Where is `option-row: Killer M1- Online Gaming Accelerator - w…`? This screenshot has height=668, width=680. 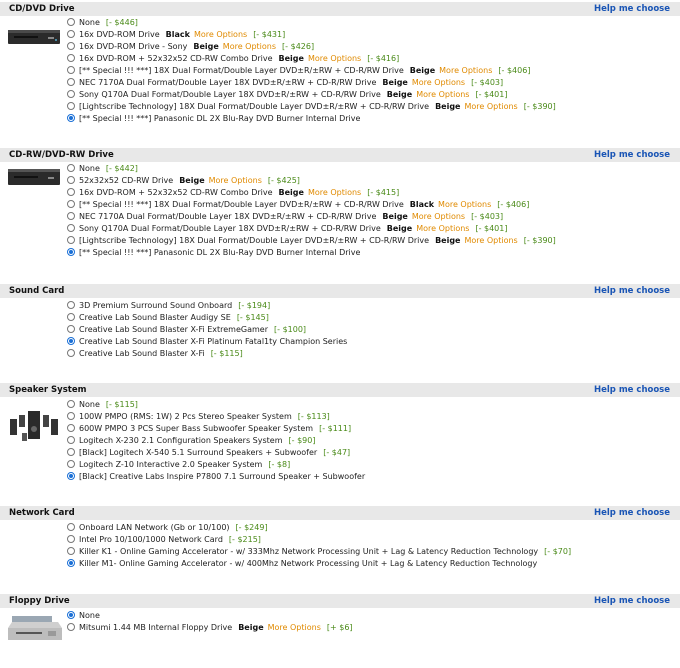
option-row: Killer M1- Online Gaming Accelerator - w… is located at coordinates (319, 564).